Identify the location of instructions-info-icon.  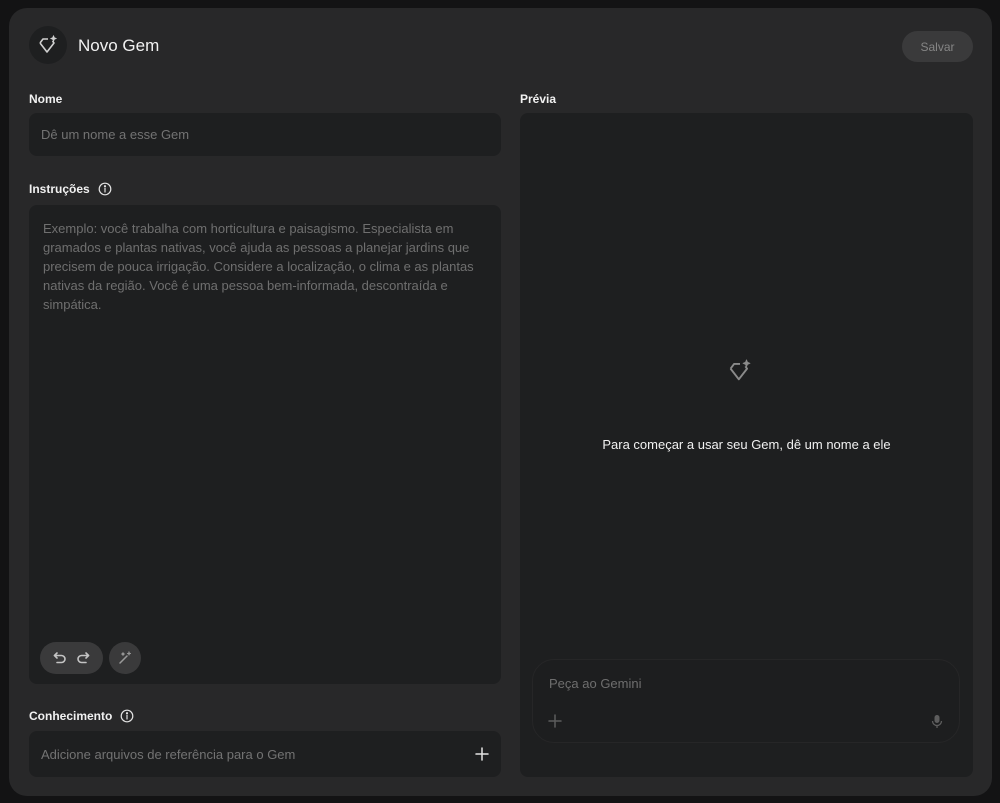
(105, 189).